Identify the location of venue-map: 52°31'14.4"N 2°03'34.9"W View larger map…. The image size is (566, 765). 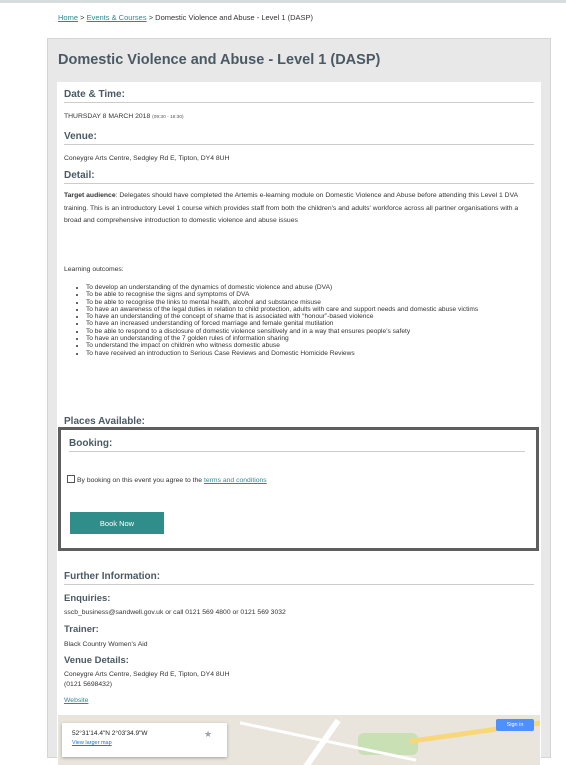
(299, 740).